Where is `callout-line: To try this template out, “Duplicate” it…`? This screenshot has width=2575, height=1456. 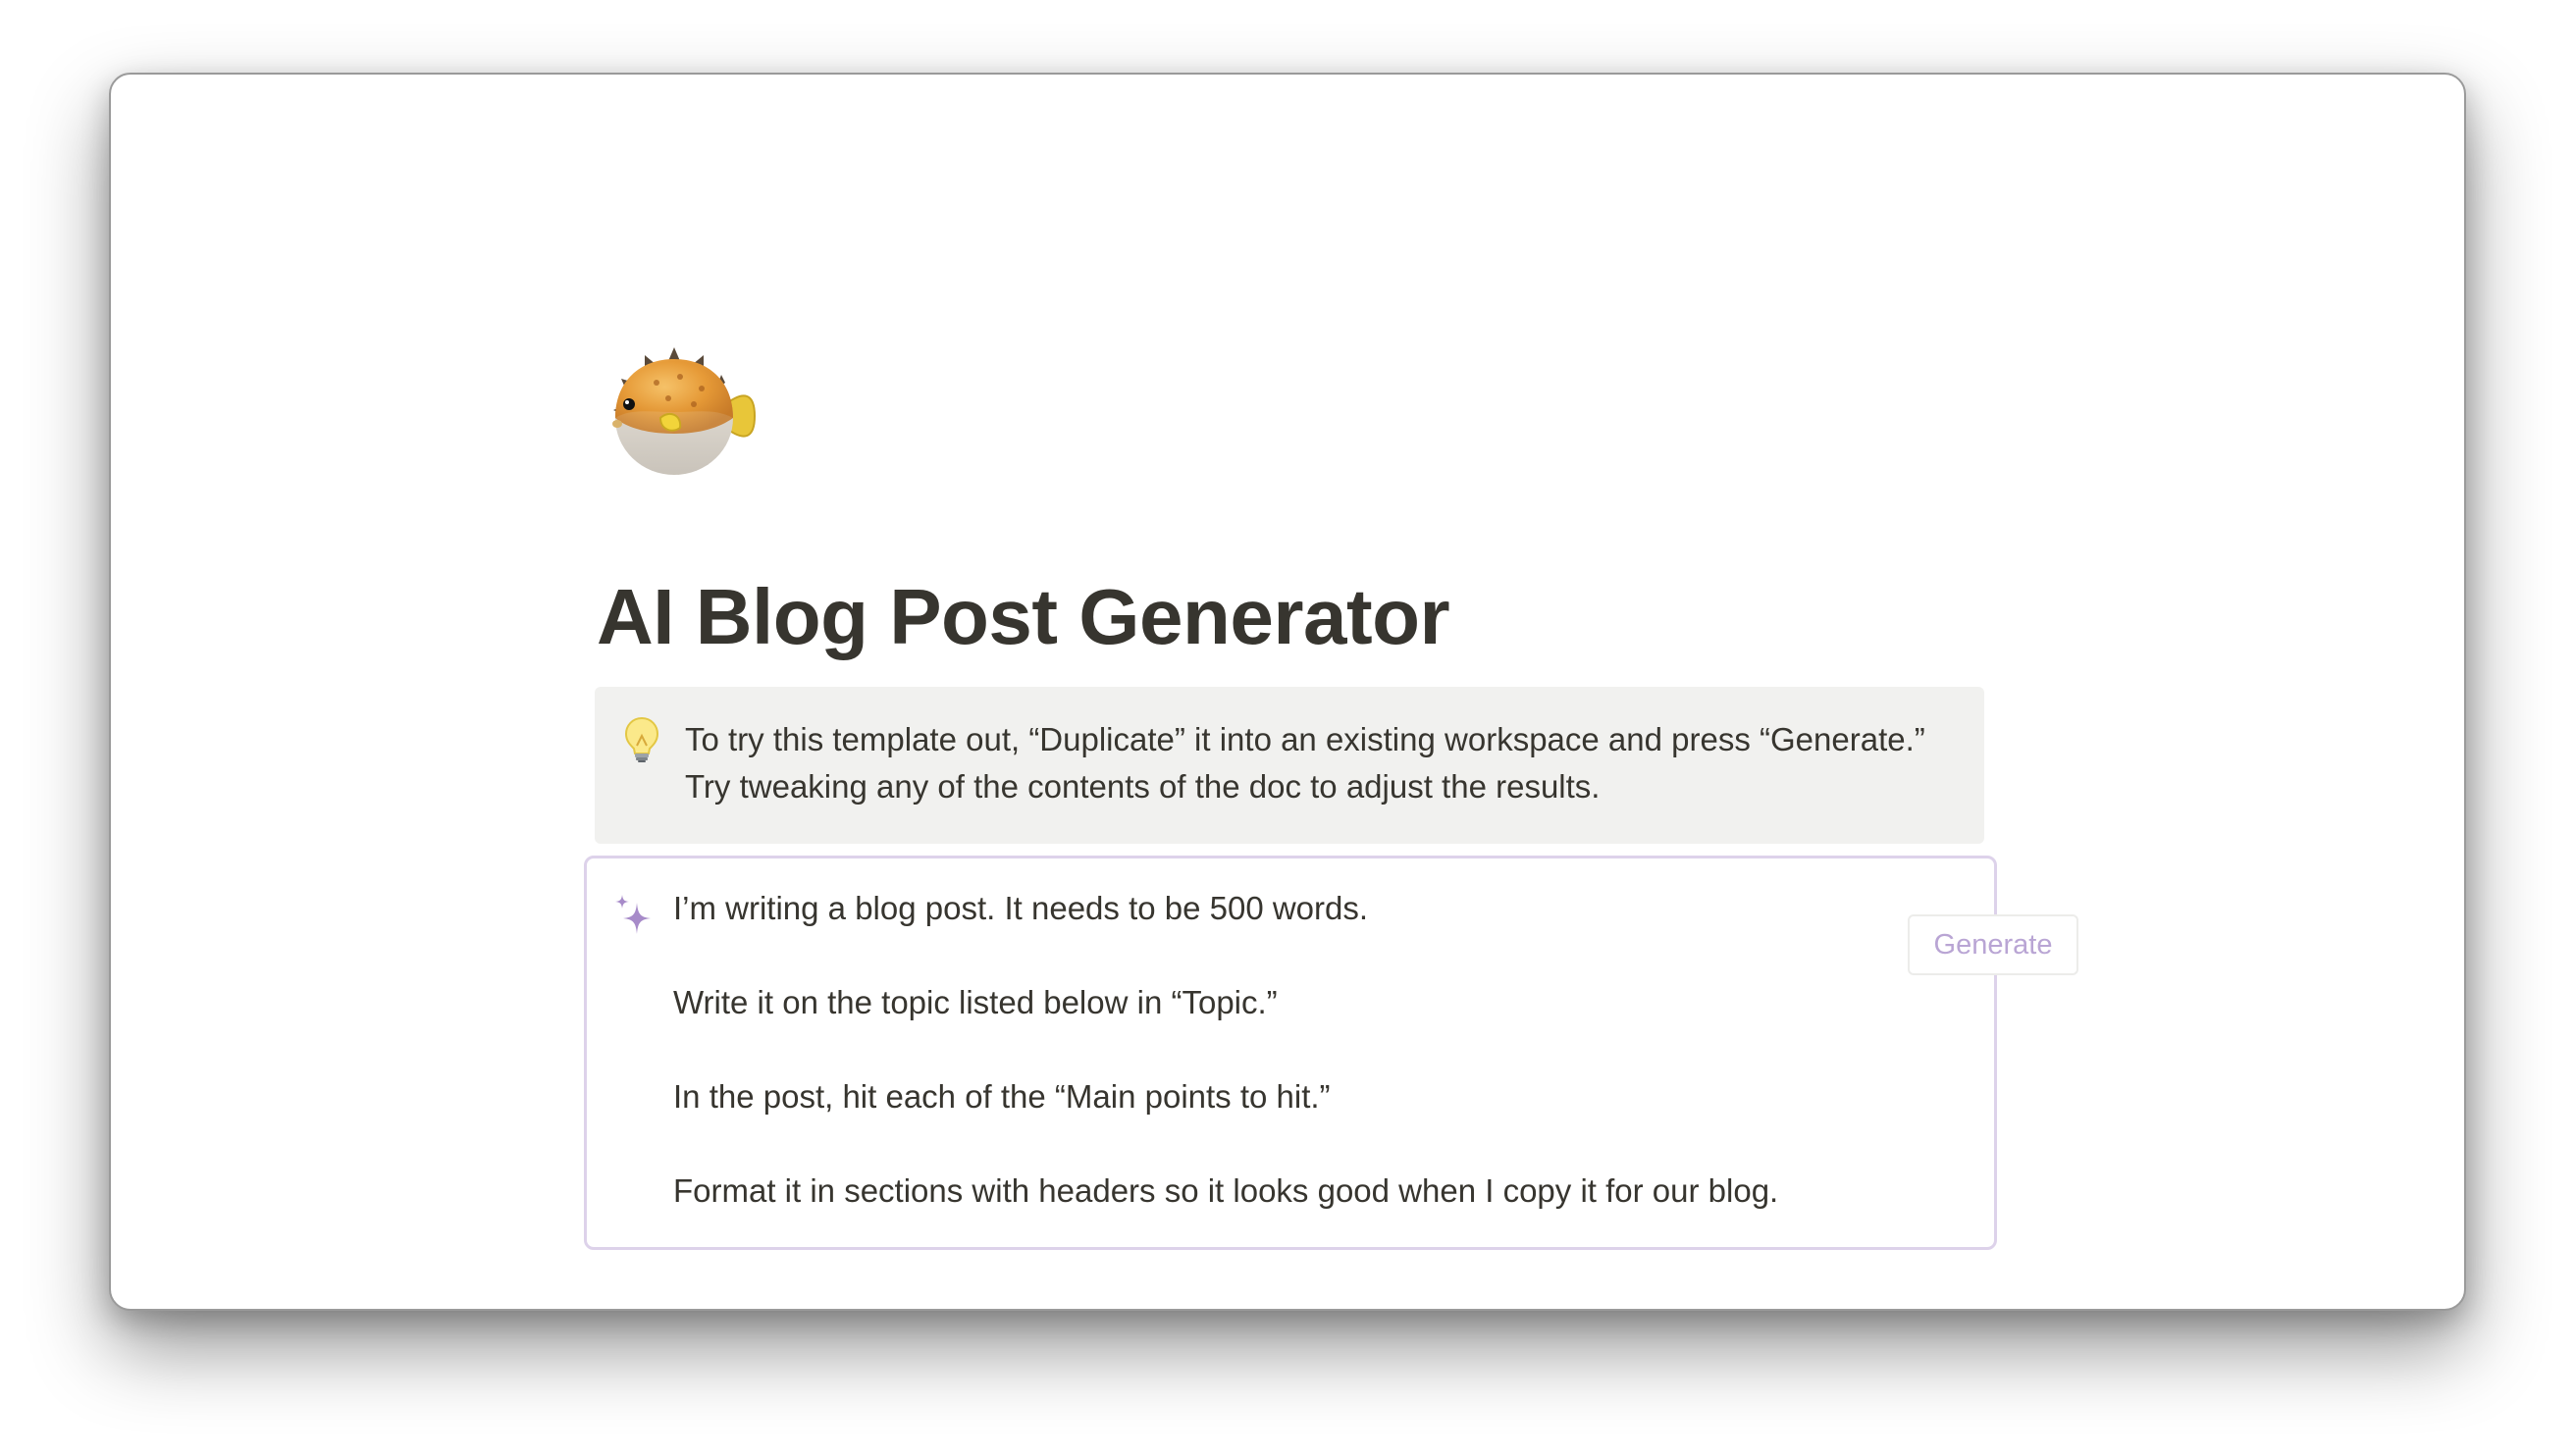
callout-line: To try this template out, “Duplicate” it… is located at coordinates (1305, 739).